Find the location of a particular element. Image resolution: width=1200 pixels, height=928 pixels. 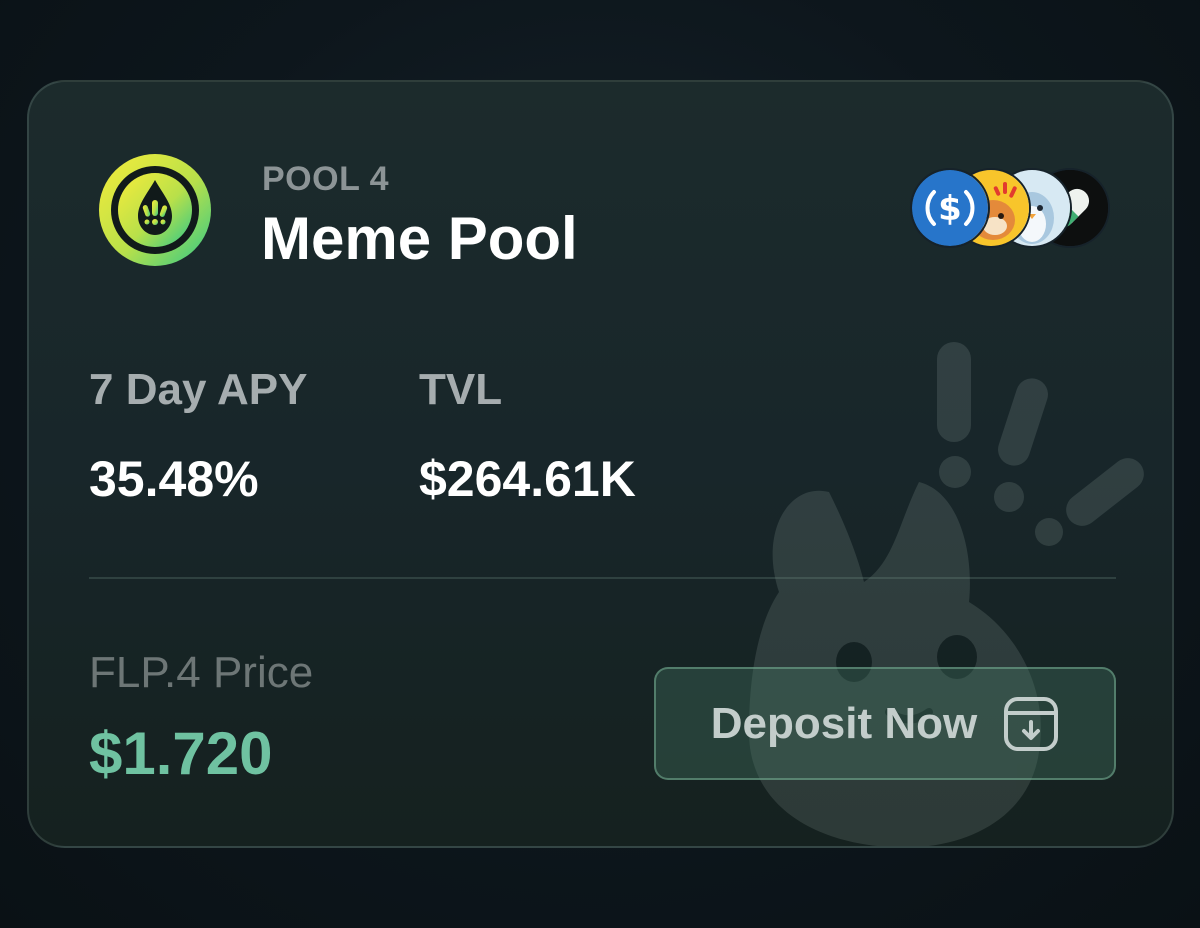

deposit-now-label: Deposit Now is located at coordinates (844, 723).